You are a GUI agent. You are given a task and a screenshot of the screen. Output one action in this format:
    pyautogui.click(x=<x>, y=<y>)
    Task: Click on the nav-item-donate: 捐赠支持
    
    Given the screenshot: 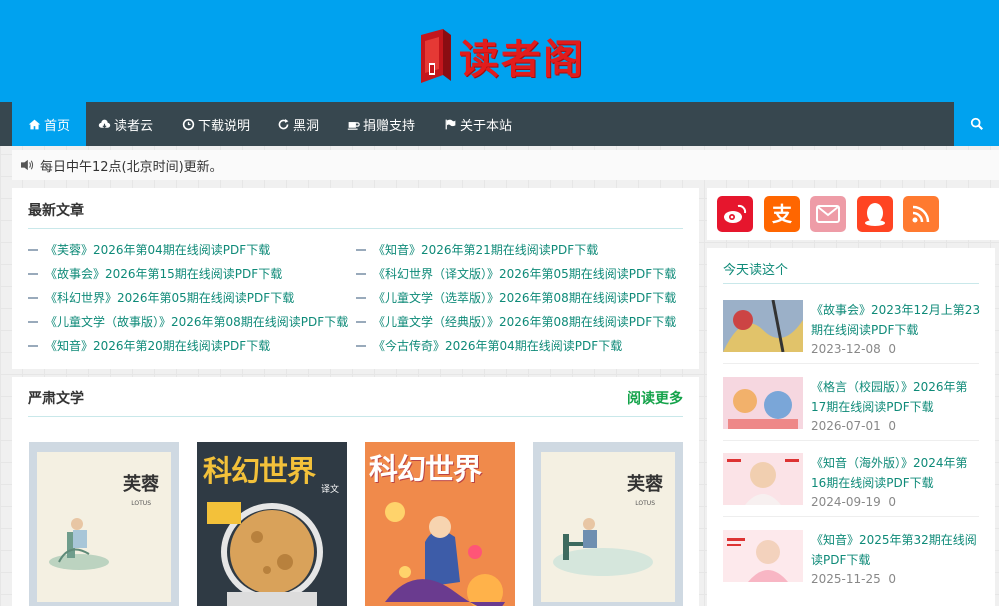 What is the action you would take?
    pyautogui.click(x=381, y=124)
    